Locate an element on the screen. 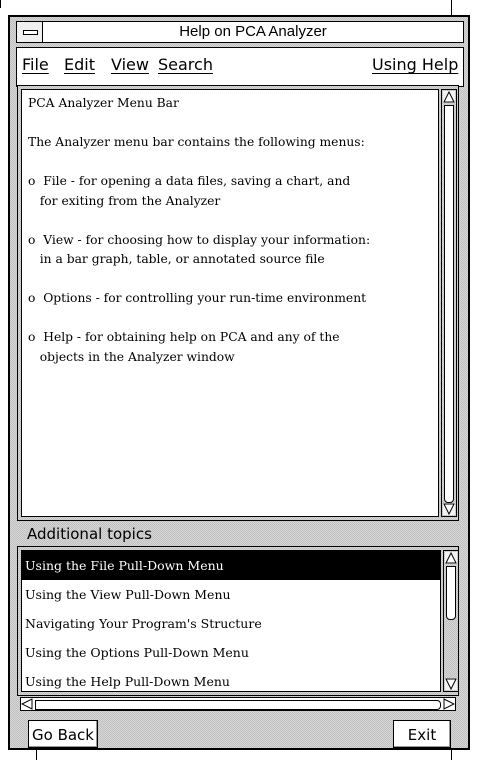  topics-horizontal-scrollbar is located at coordinates (238, 704).